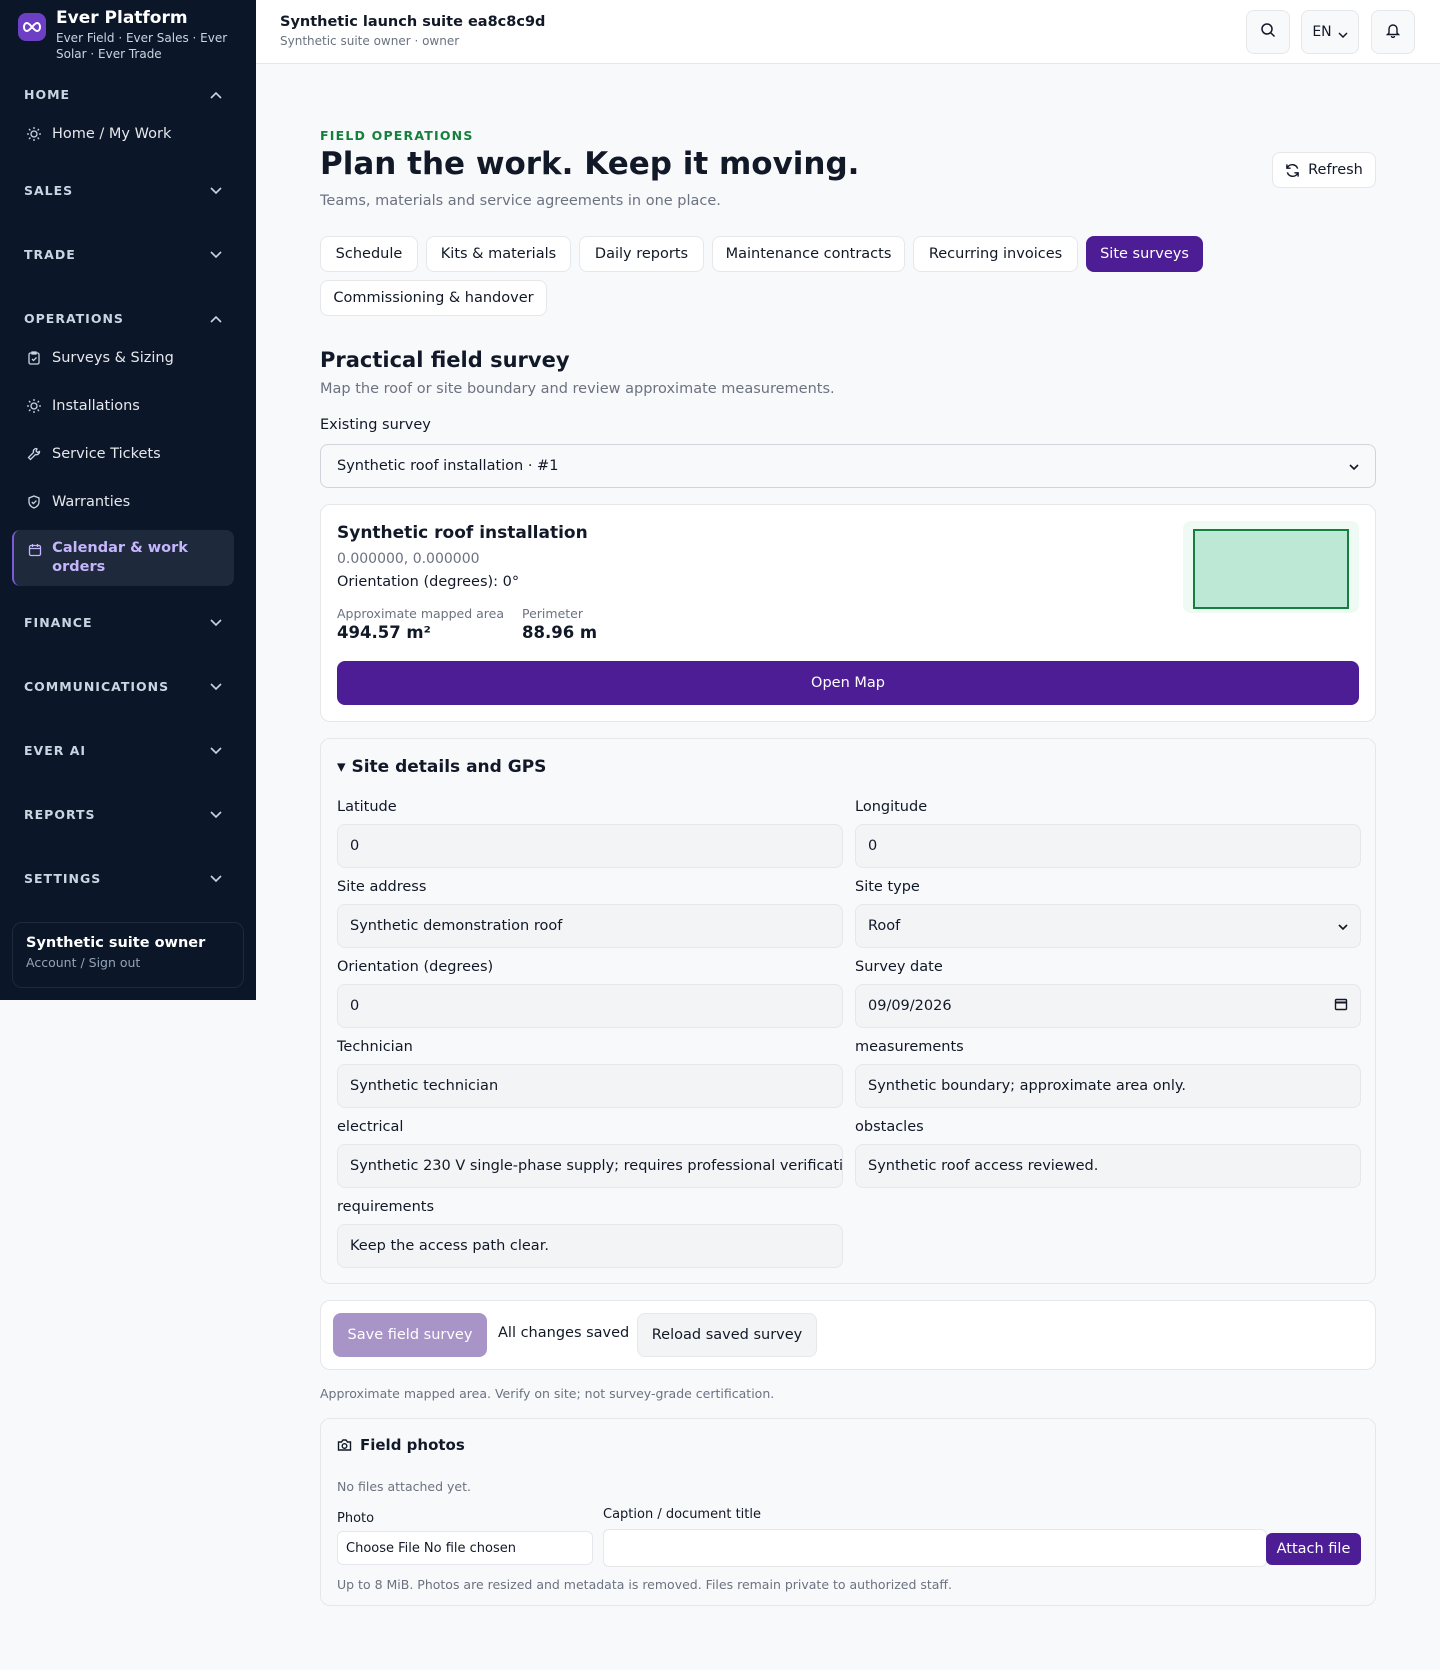  I want to click on latitude-input: 0, so click(590, 846).